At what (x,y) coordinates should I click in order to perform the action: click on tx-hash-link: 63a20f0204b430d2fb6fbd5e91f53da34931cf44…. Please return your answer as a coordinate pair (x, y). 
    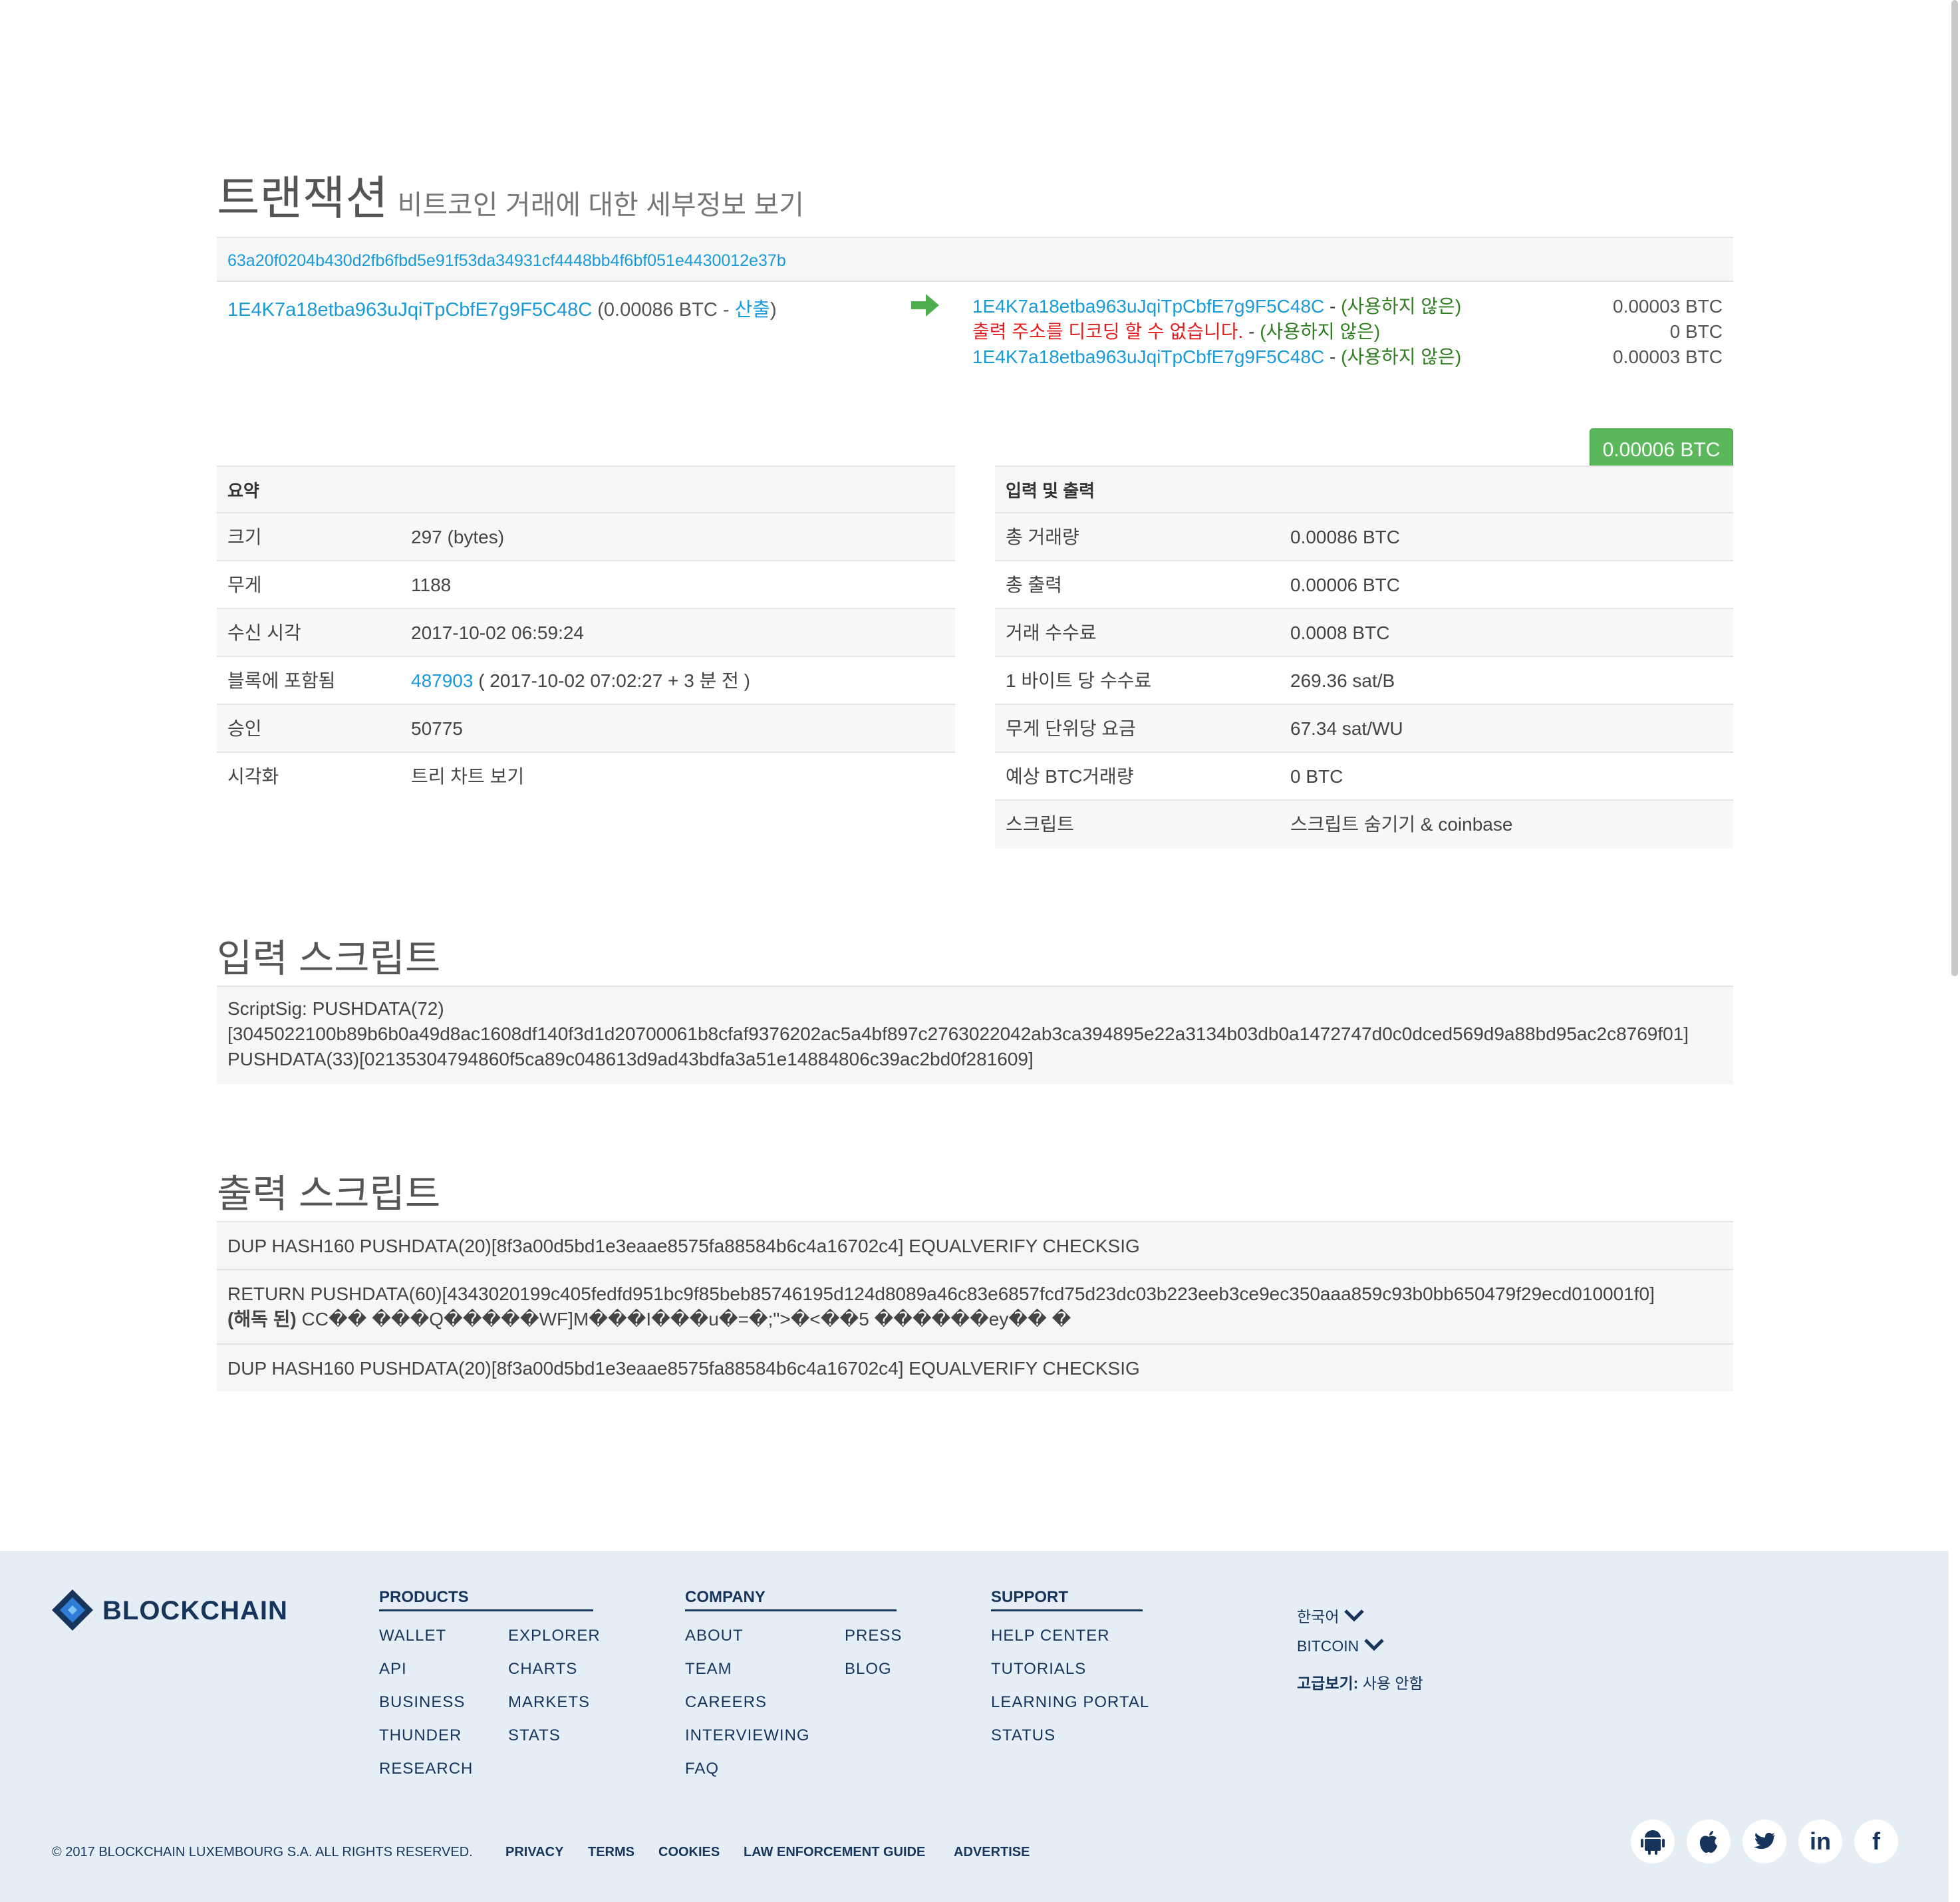
    Looking at the image, I should click on (506, 260).